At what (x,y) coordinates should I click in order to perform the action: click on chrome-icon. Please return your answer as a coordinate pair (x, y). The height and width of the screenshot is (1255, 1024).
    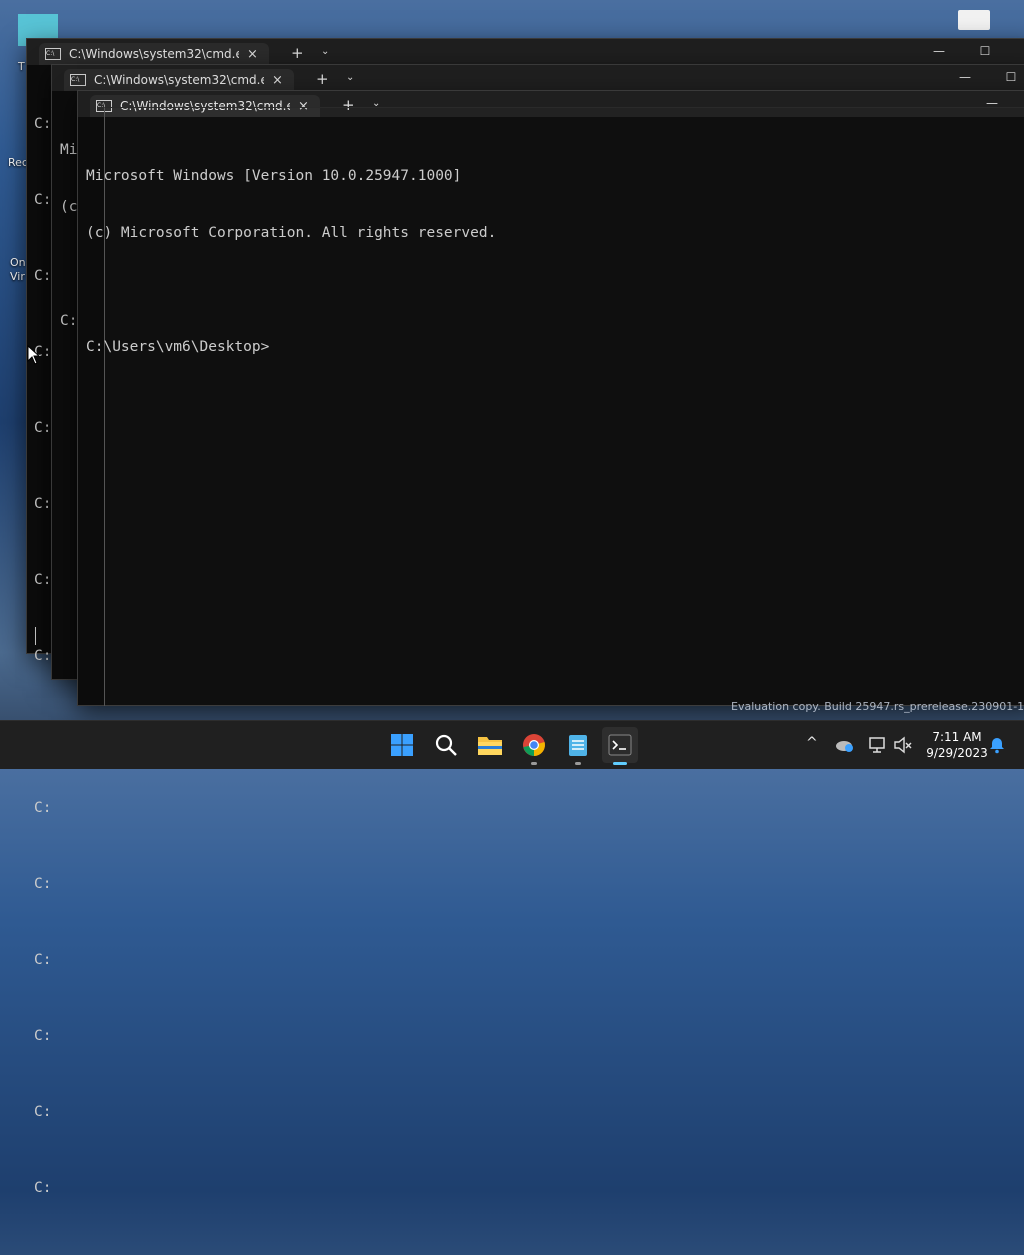
    Looking at the image, I should click on (534, 745).